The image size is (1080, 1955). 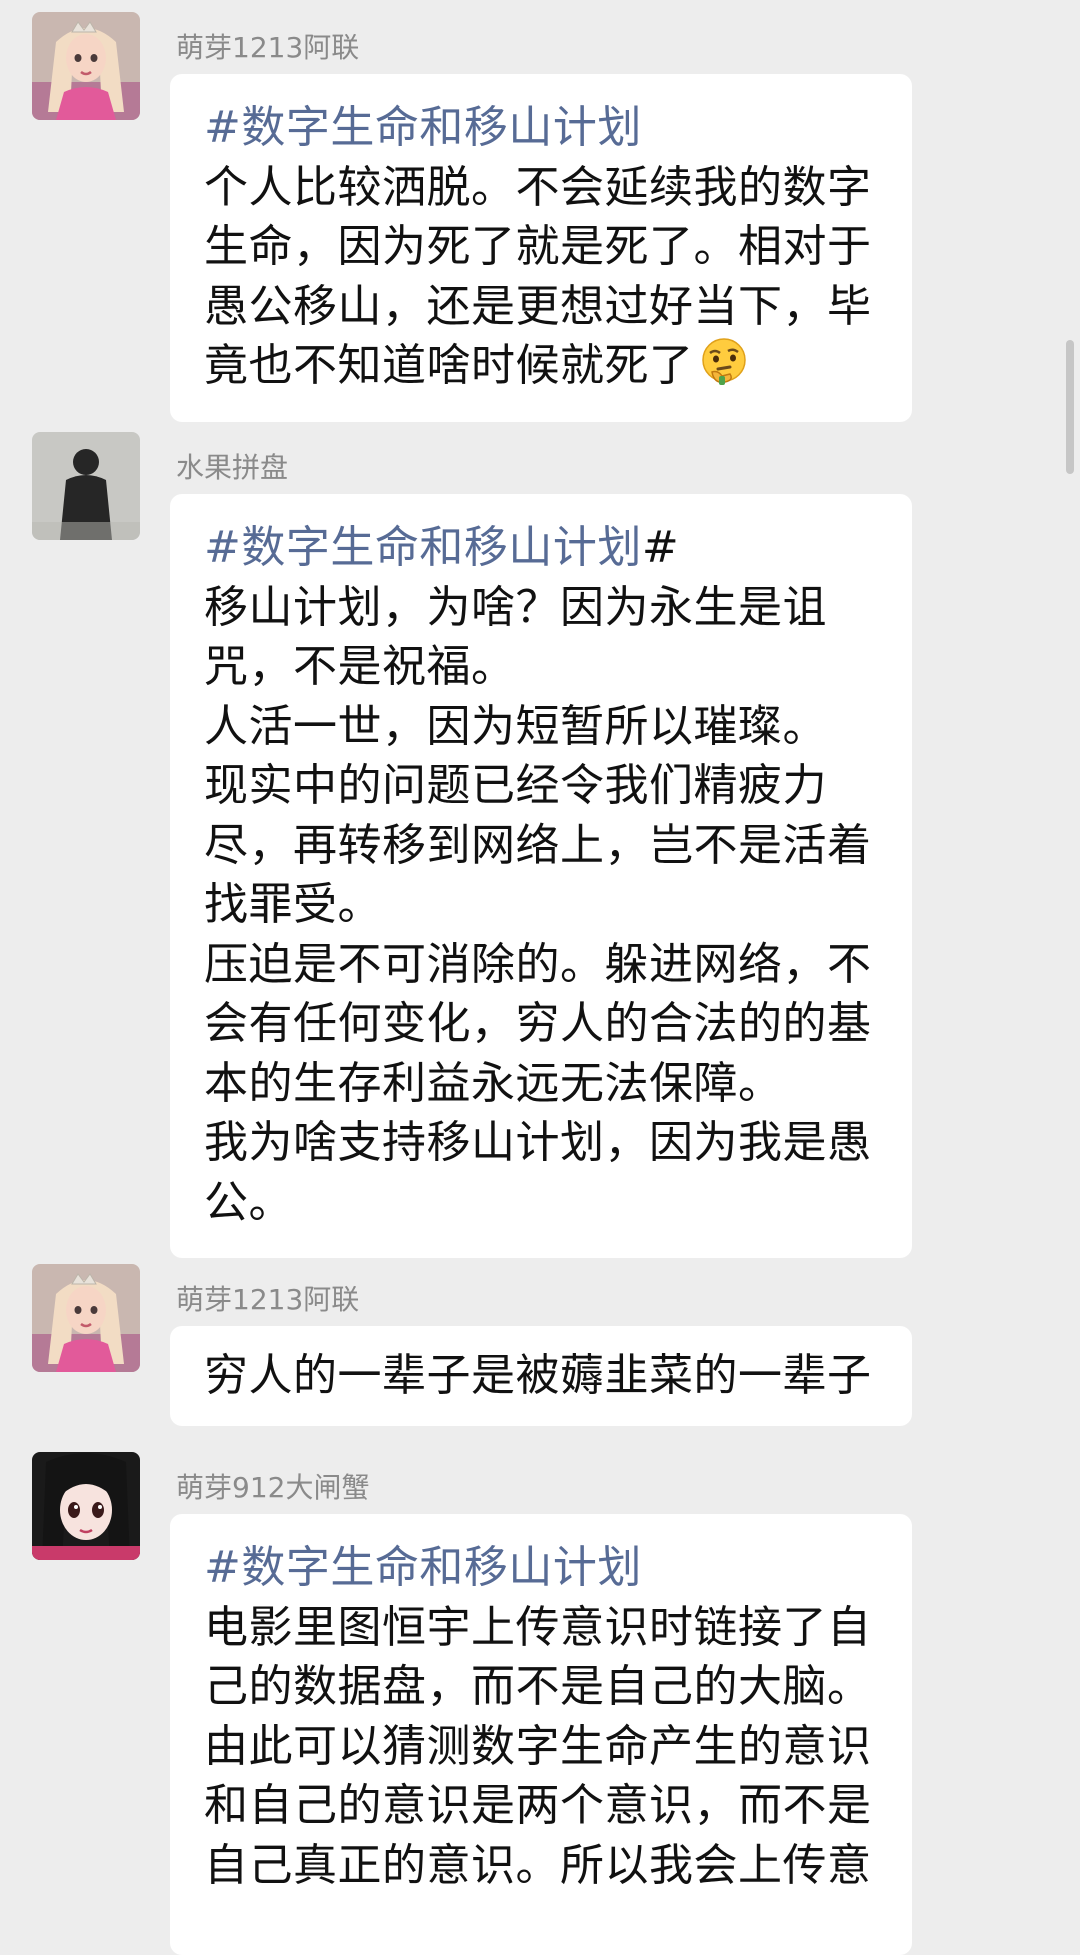 What do you see at coordinates (515, 726) in the screenshot?
I see `message-text-line: 人活一世，因为短暂所以璀璨。` at bounding box center [515, 726].